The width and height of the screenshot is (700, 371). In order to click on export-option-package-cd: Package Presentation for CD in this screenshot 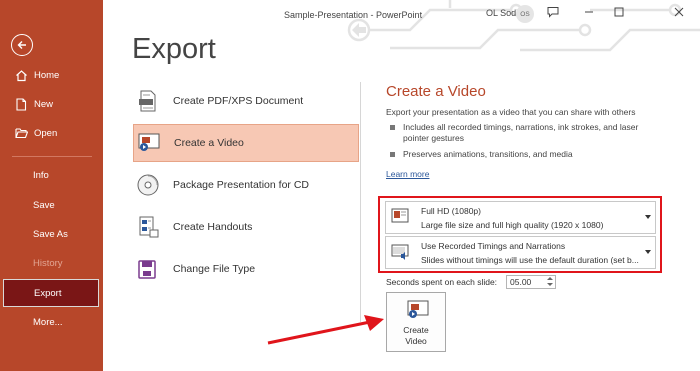, I will do `click(246, 185)`.